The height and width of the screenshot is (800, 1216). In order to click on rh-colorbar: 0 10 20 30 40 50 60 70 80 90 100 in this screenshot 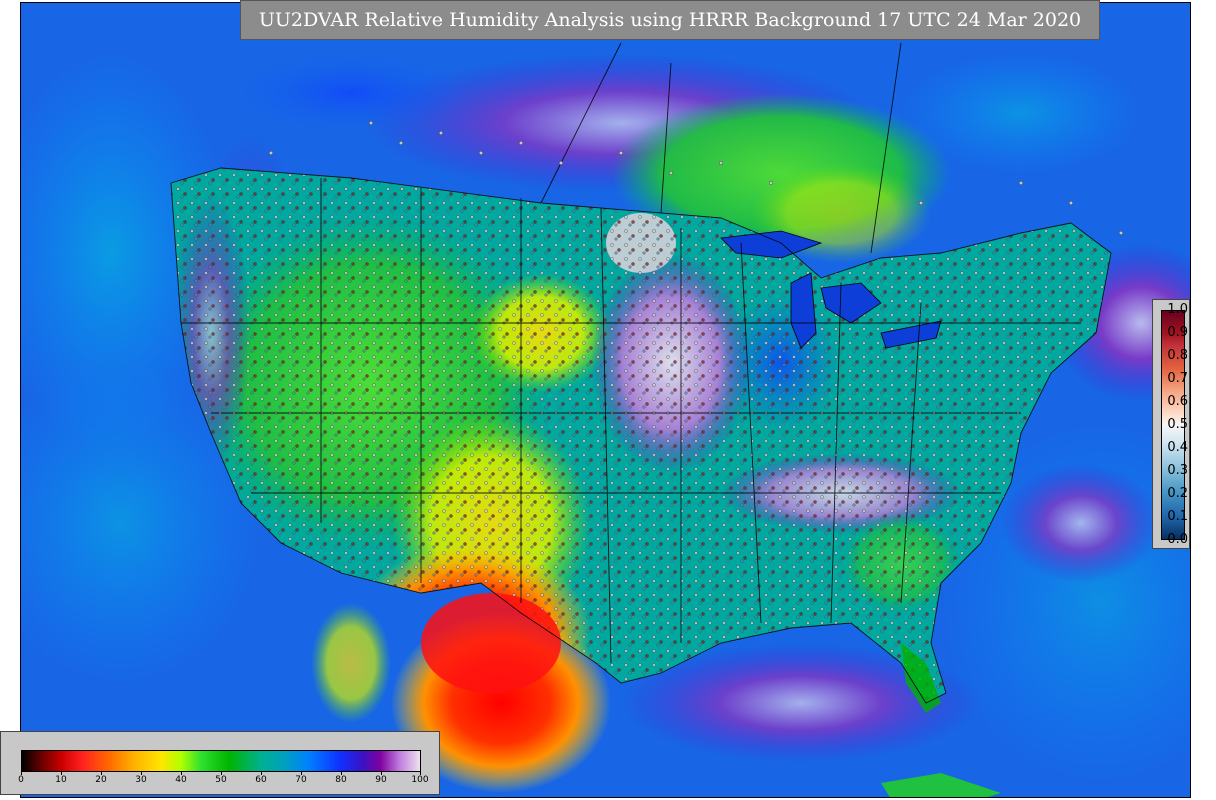, I will do `click(220, 763)`.